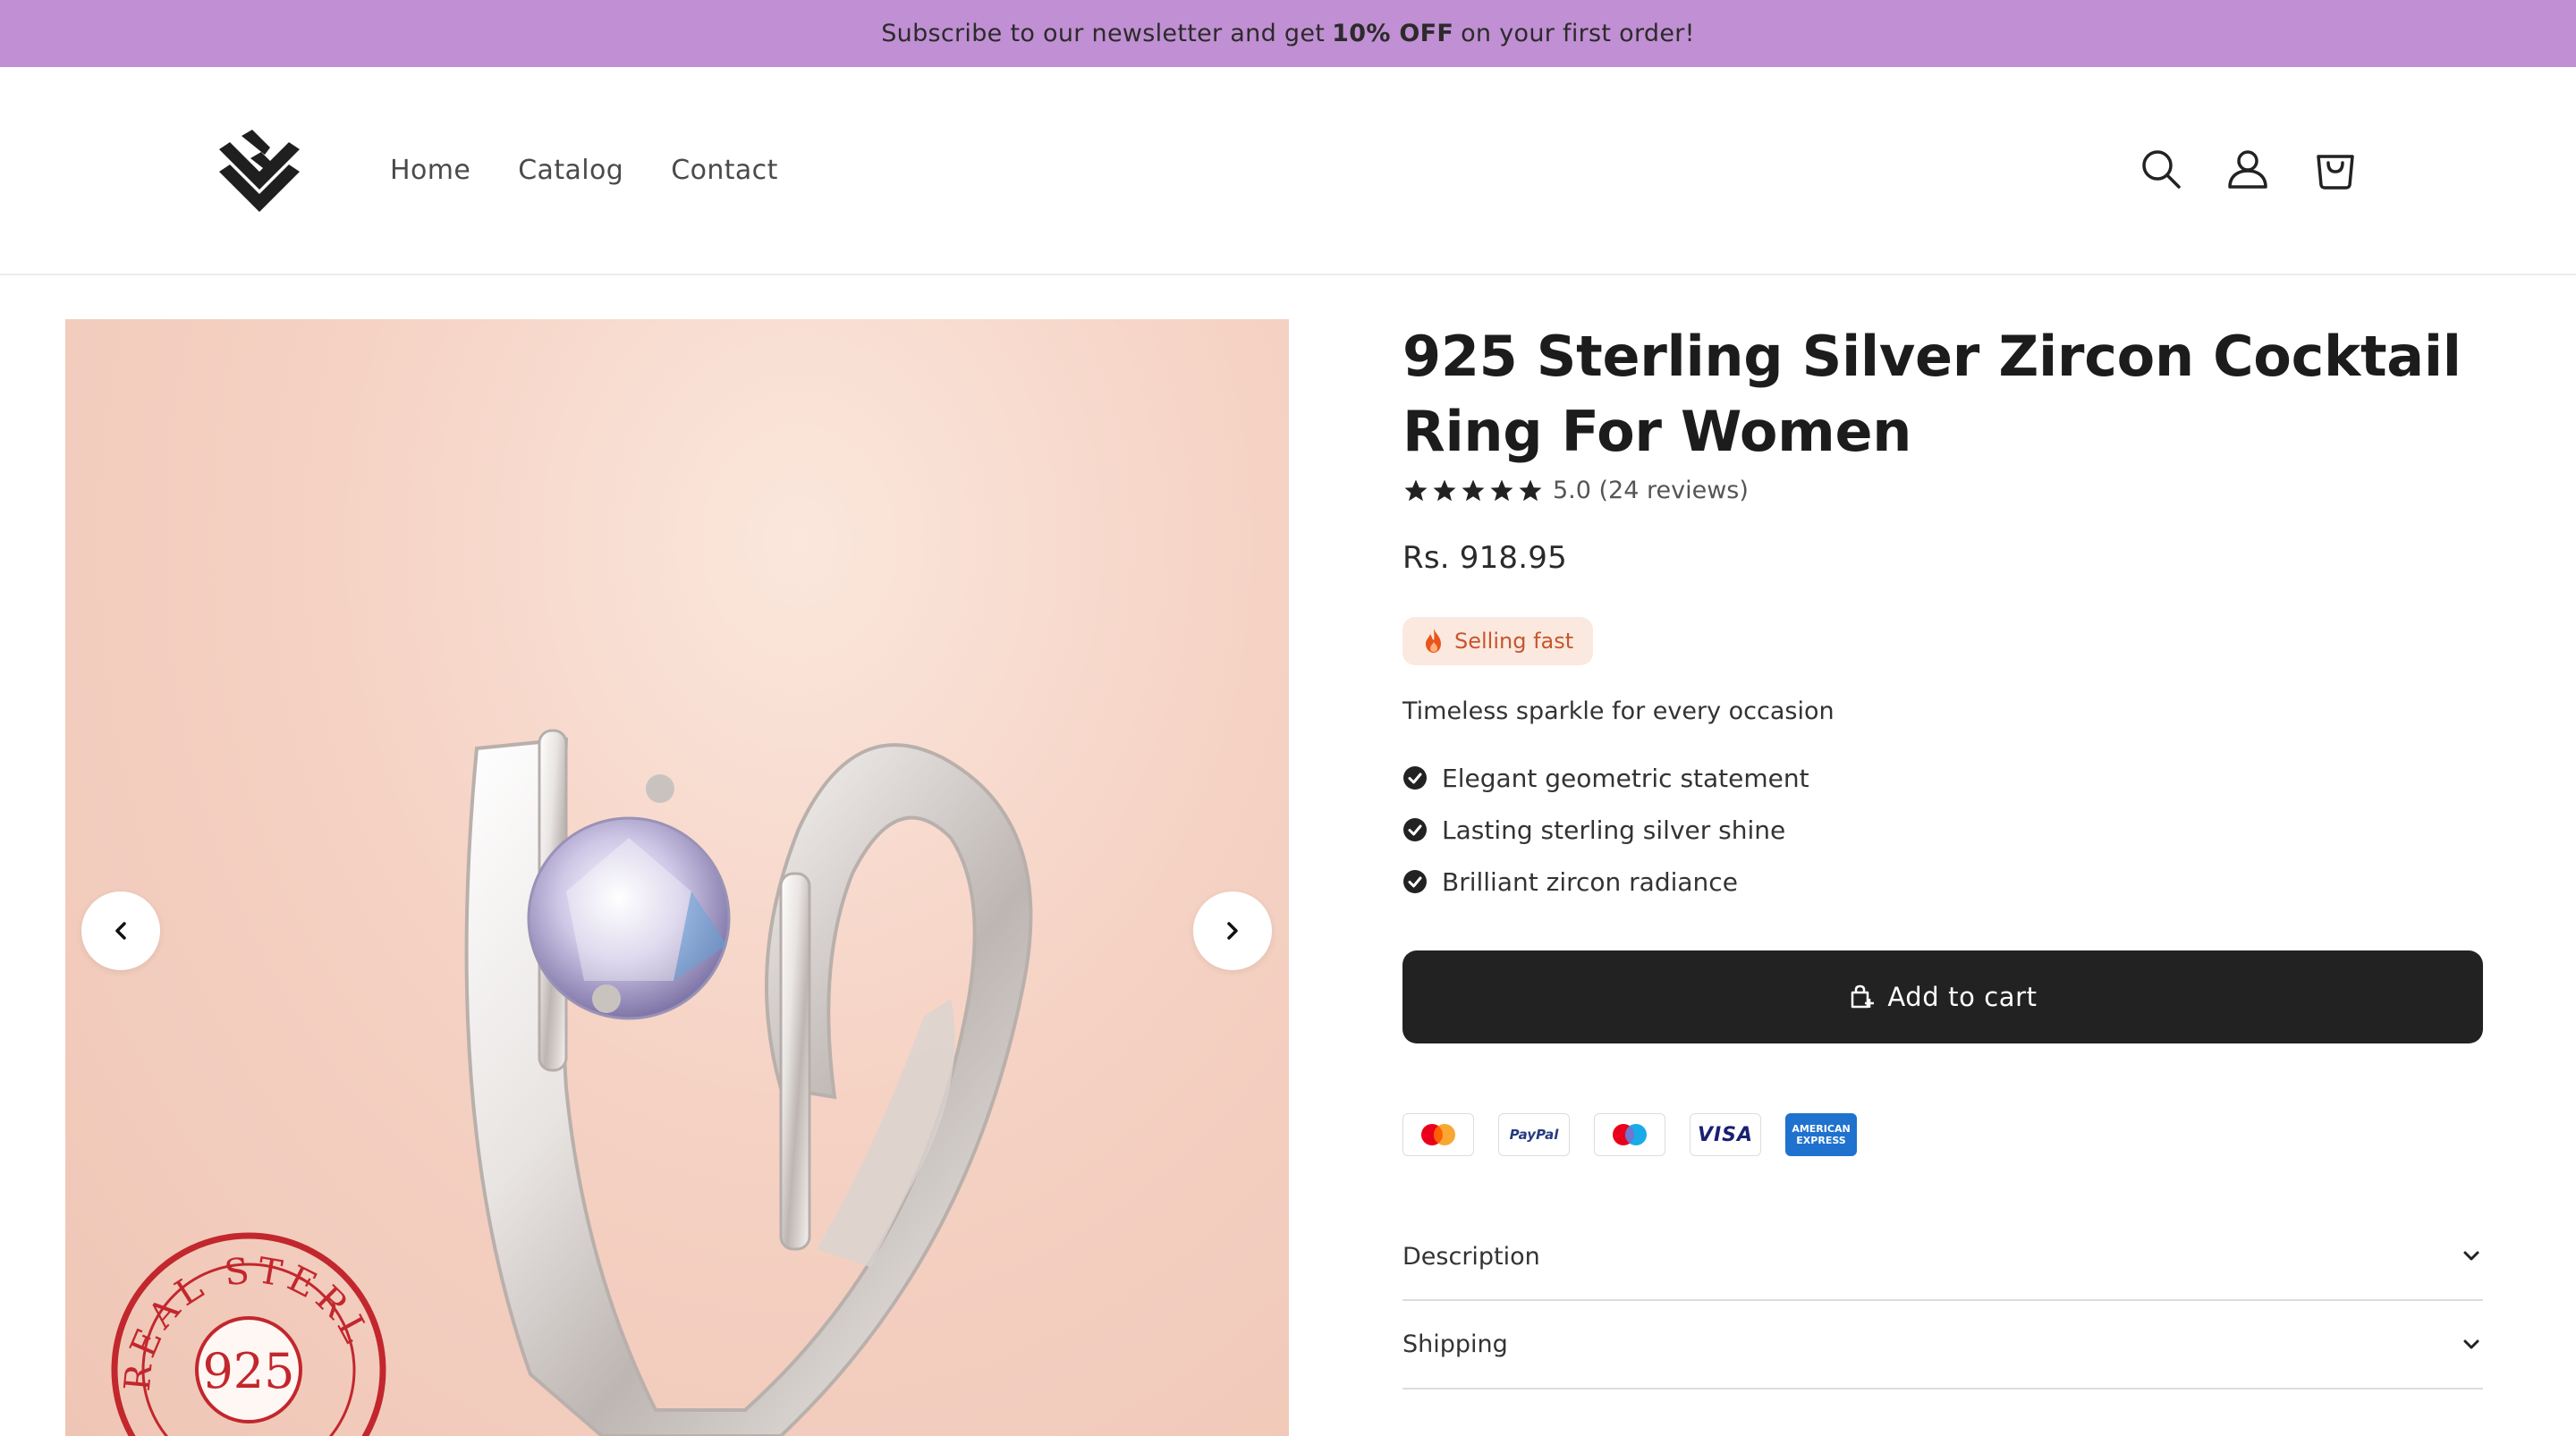 The height and width of the screenshot is (1436, 2576). I want to click on feature-text: Brilliant zircon radiance, so click(1590, 881).